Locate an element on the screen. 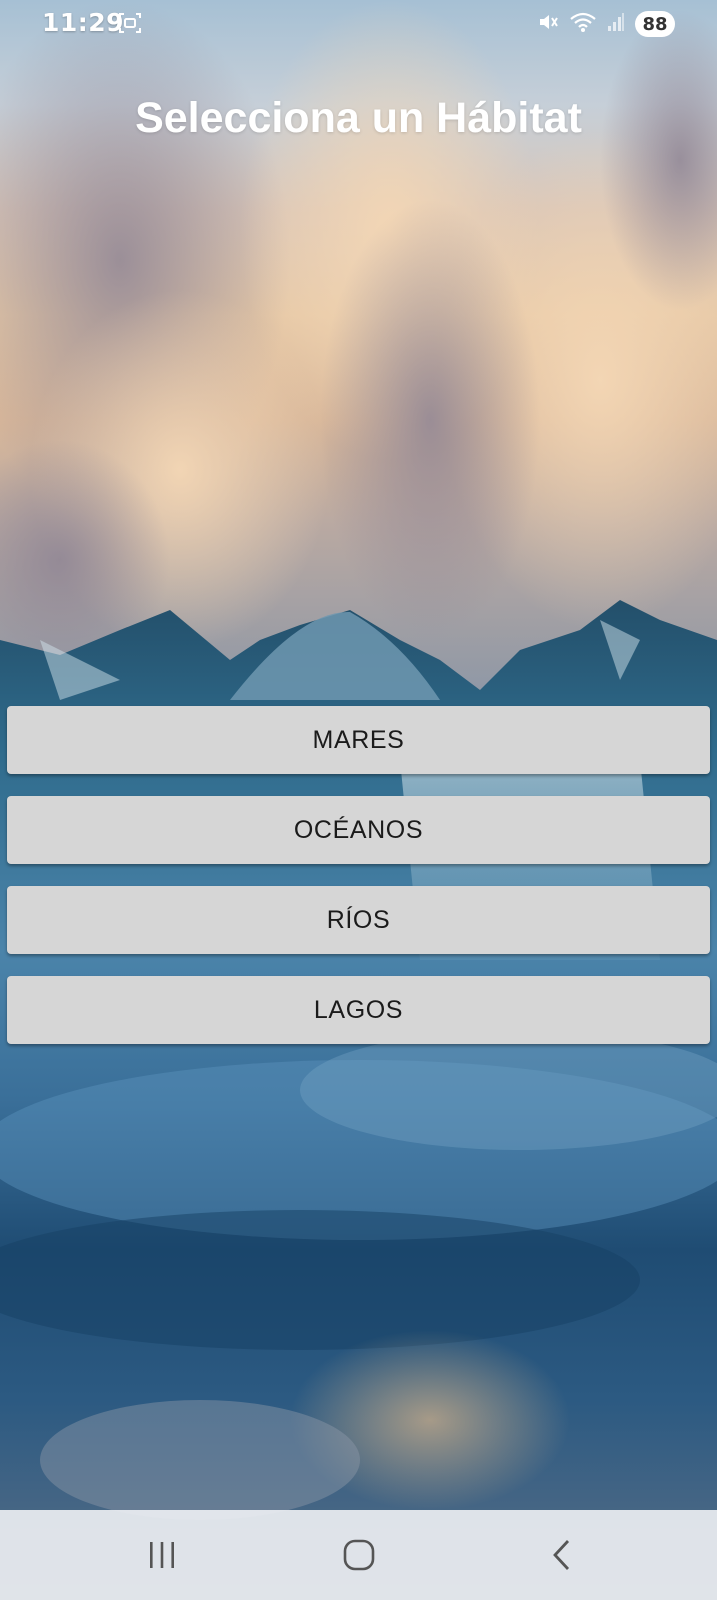 This screenshot has height=1600, width=717. home-icon is located at coordinates (359, 1555).